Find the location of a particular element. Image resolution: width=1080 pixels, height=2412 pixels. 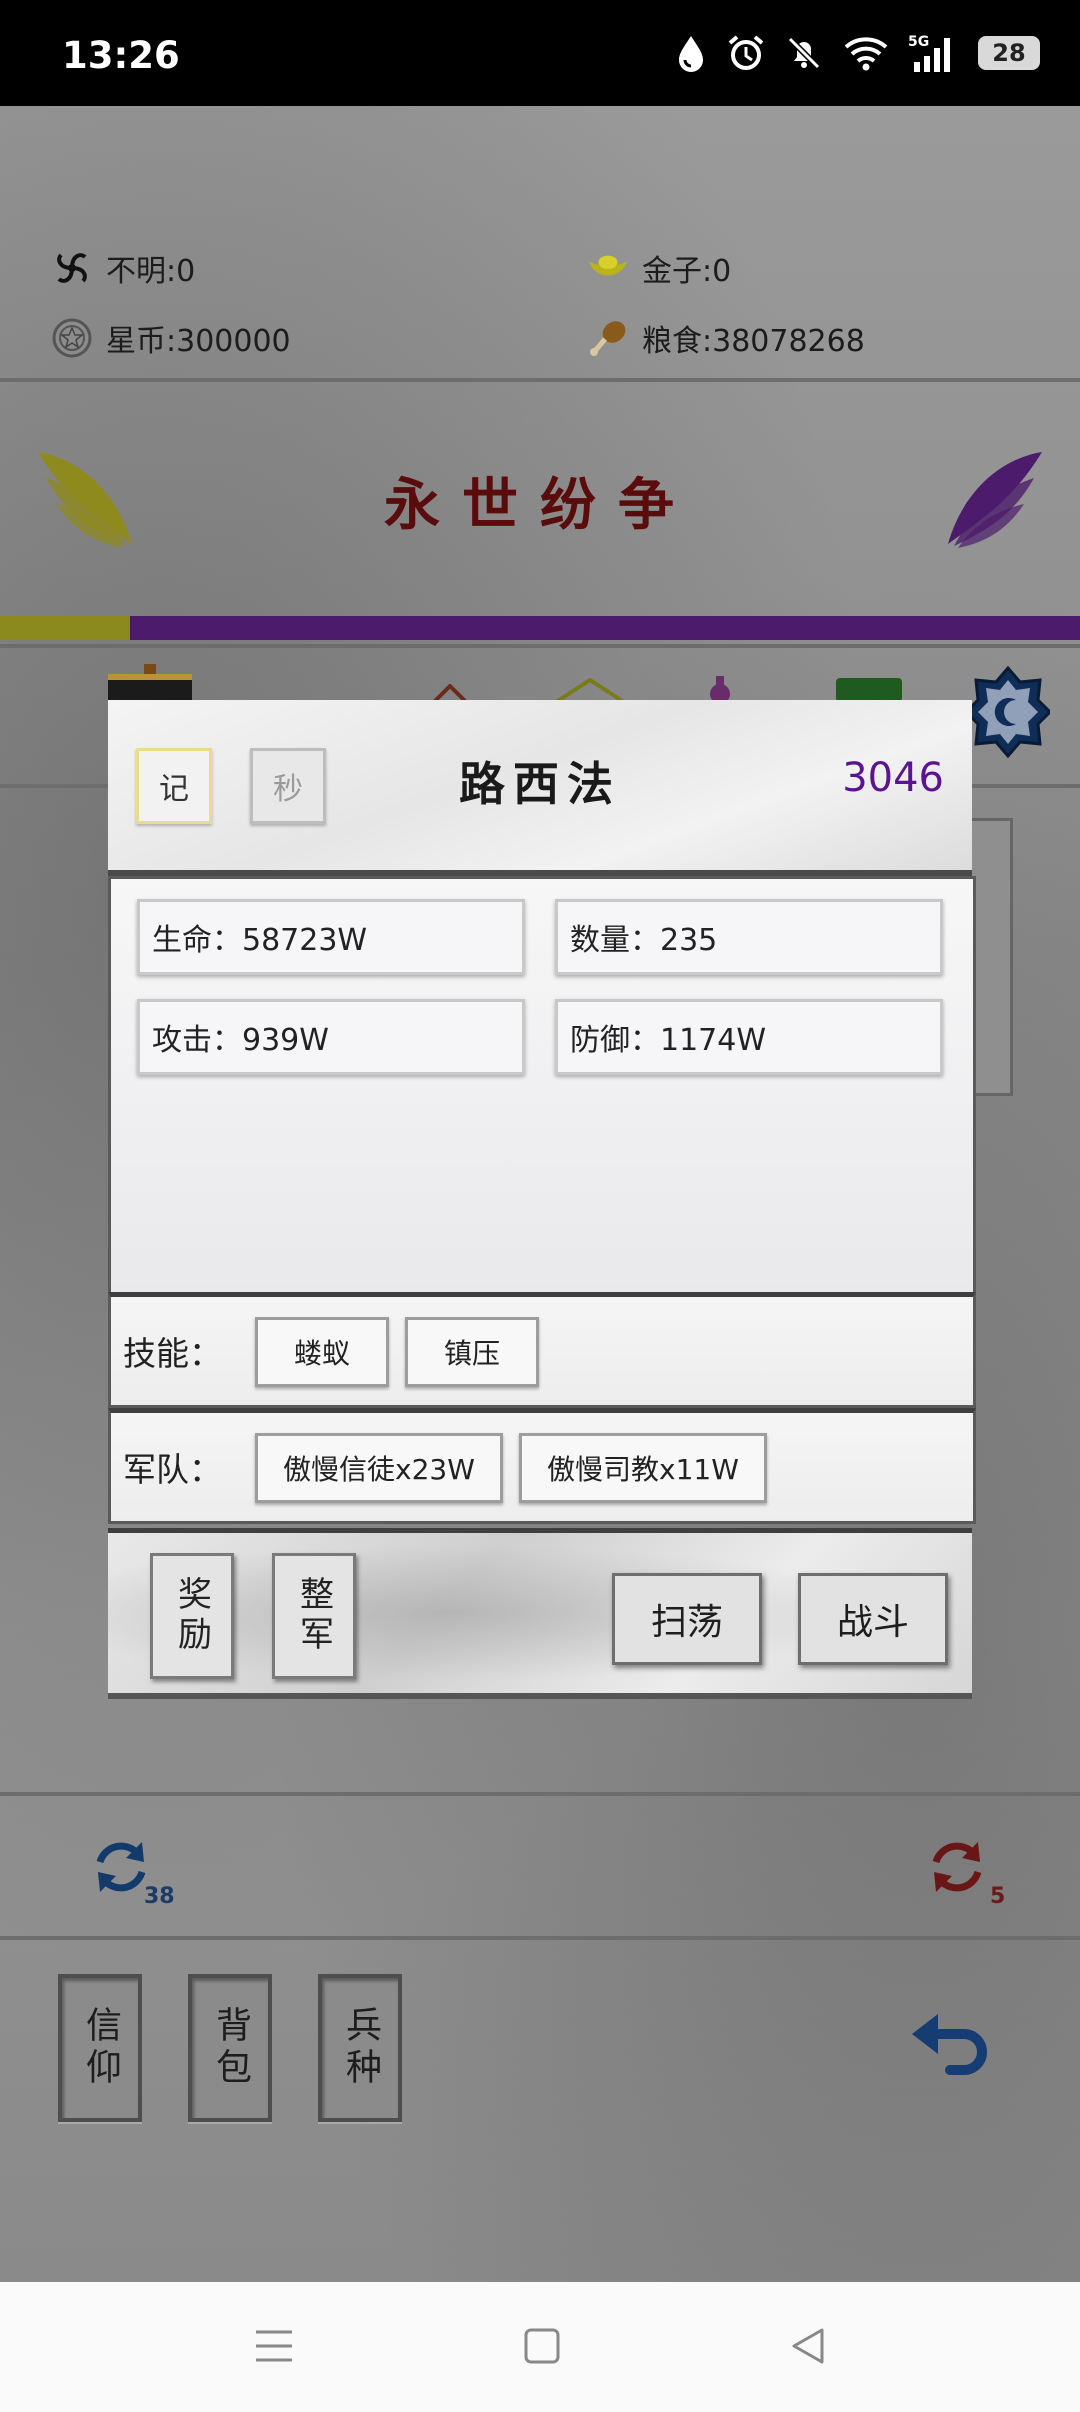

faith-button: 信仰 is located at coordinates (100, 2048).